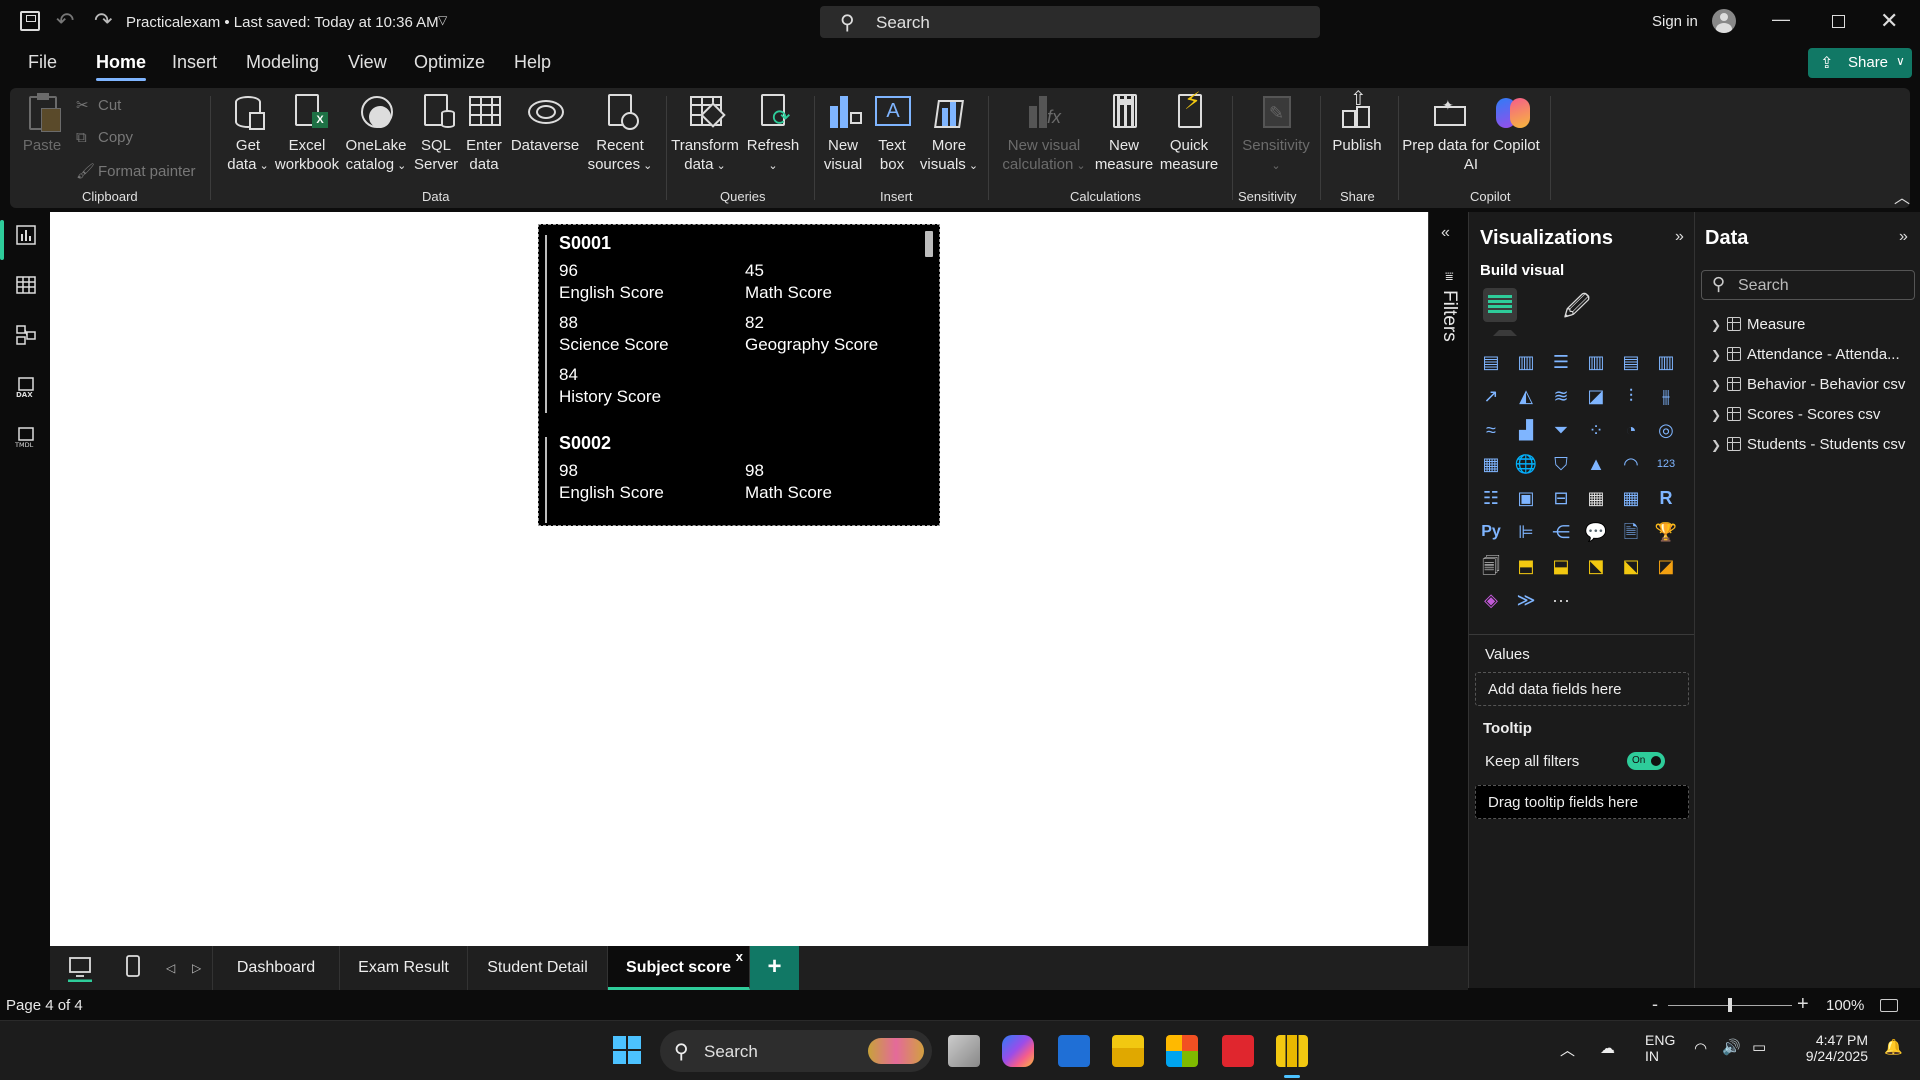  What do you see at coordinates (1860, 63) in the screenshot?
I see `share-button: ⇪ Share ∨` at bounding box center [1860, 63].